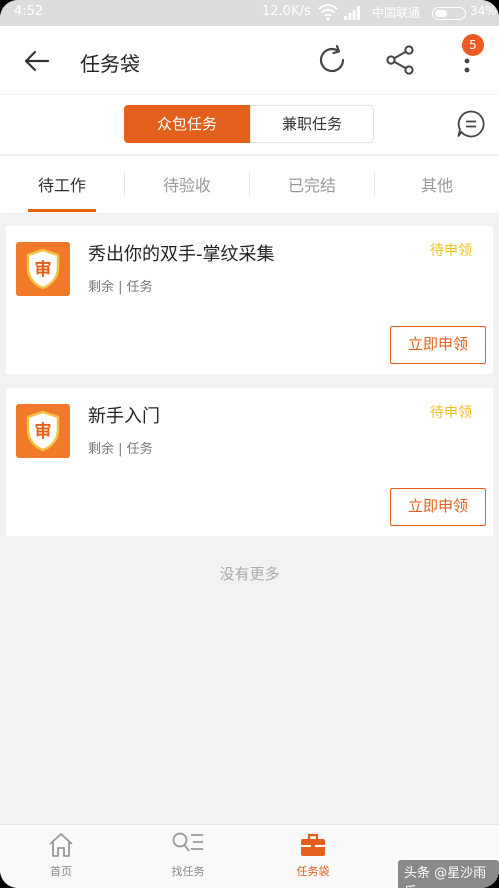 The height and width of the screenshot is (888, 499). What do you see at coordinates (181, 254) in the screenshot?
I see `task-title: 秀出你的双手-掌纹采集` at bounding box center [181, 254].